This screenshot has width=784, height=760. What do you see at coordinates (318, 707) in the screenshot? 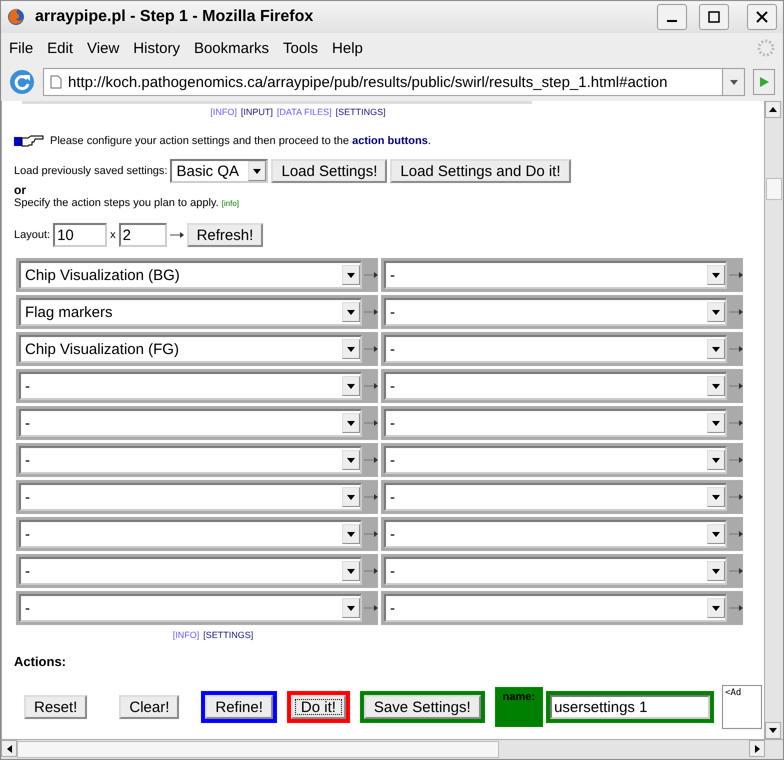
I see `action-button: Do it!` at bounding box center [318, 707].